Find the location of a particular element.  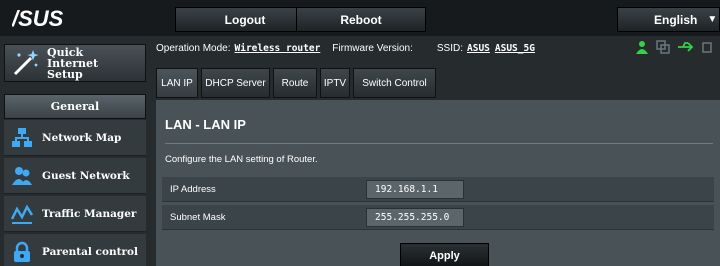

quick-internet-setup-label: Quick Internet Setup is located at coordinates (73, 63).